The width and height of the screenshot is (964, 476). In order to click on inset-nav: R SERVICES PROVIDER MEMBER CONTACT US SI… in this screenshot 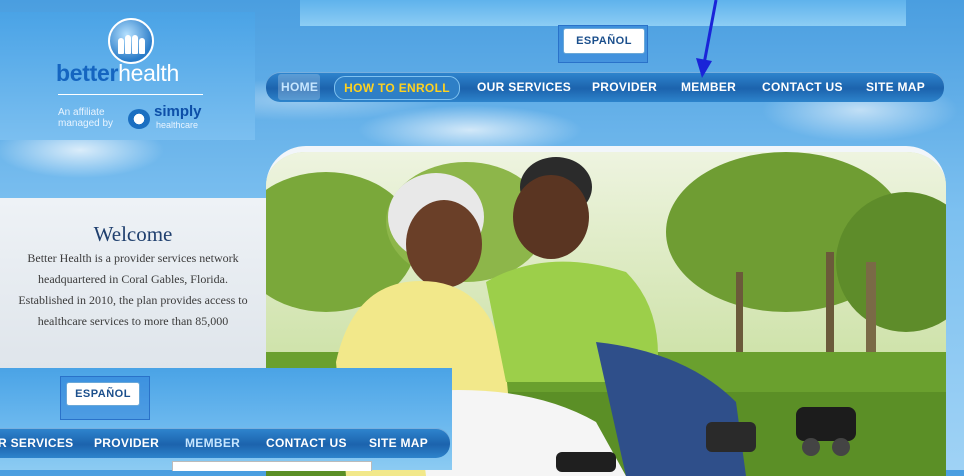, I will do `click(225, 443)`.